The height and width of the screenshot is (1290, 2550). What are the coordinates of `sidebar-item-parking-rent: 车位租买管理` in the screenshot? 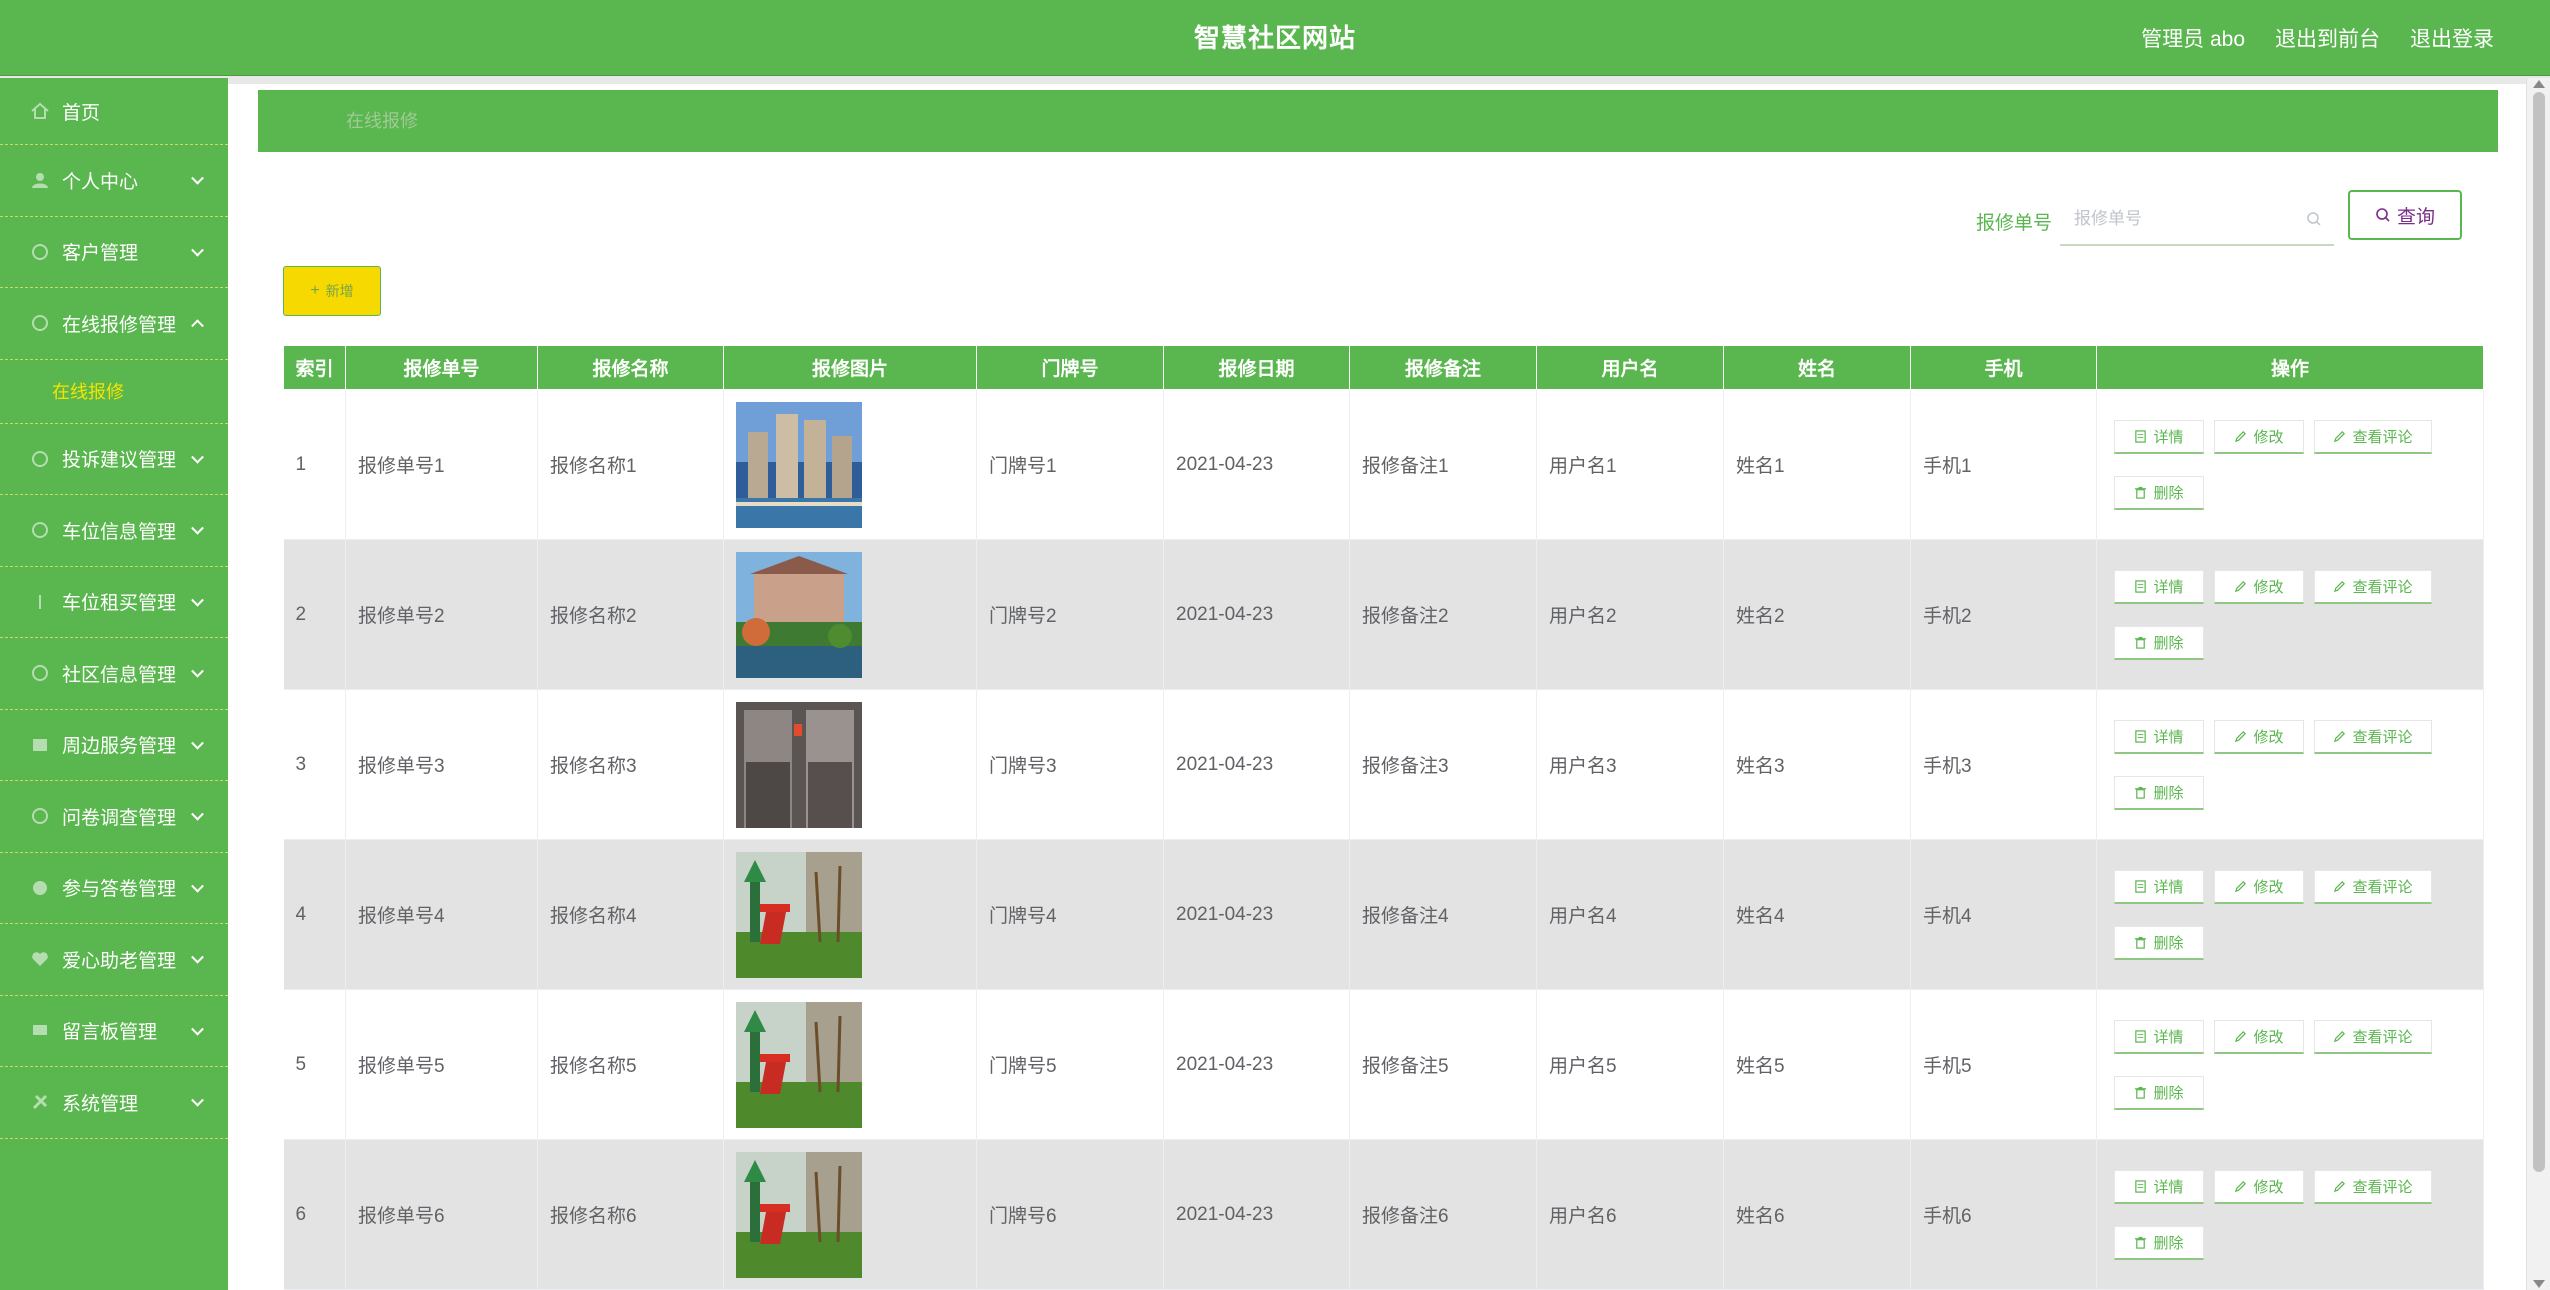 It's located at (114, 602).